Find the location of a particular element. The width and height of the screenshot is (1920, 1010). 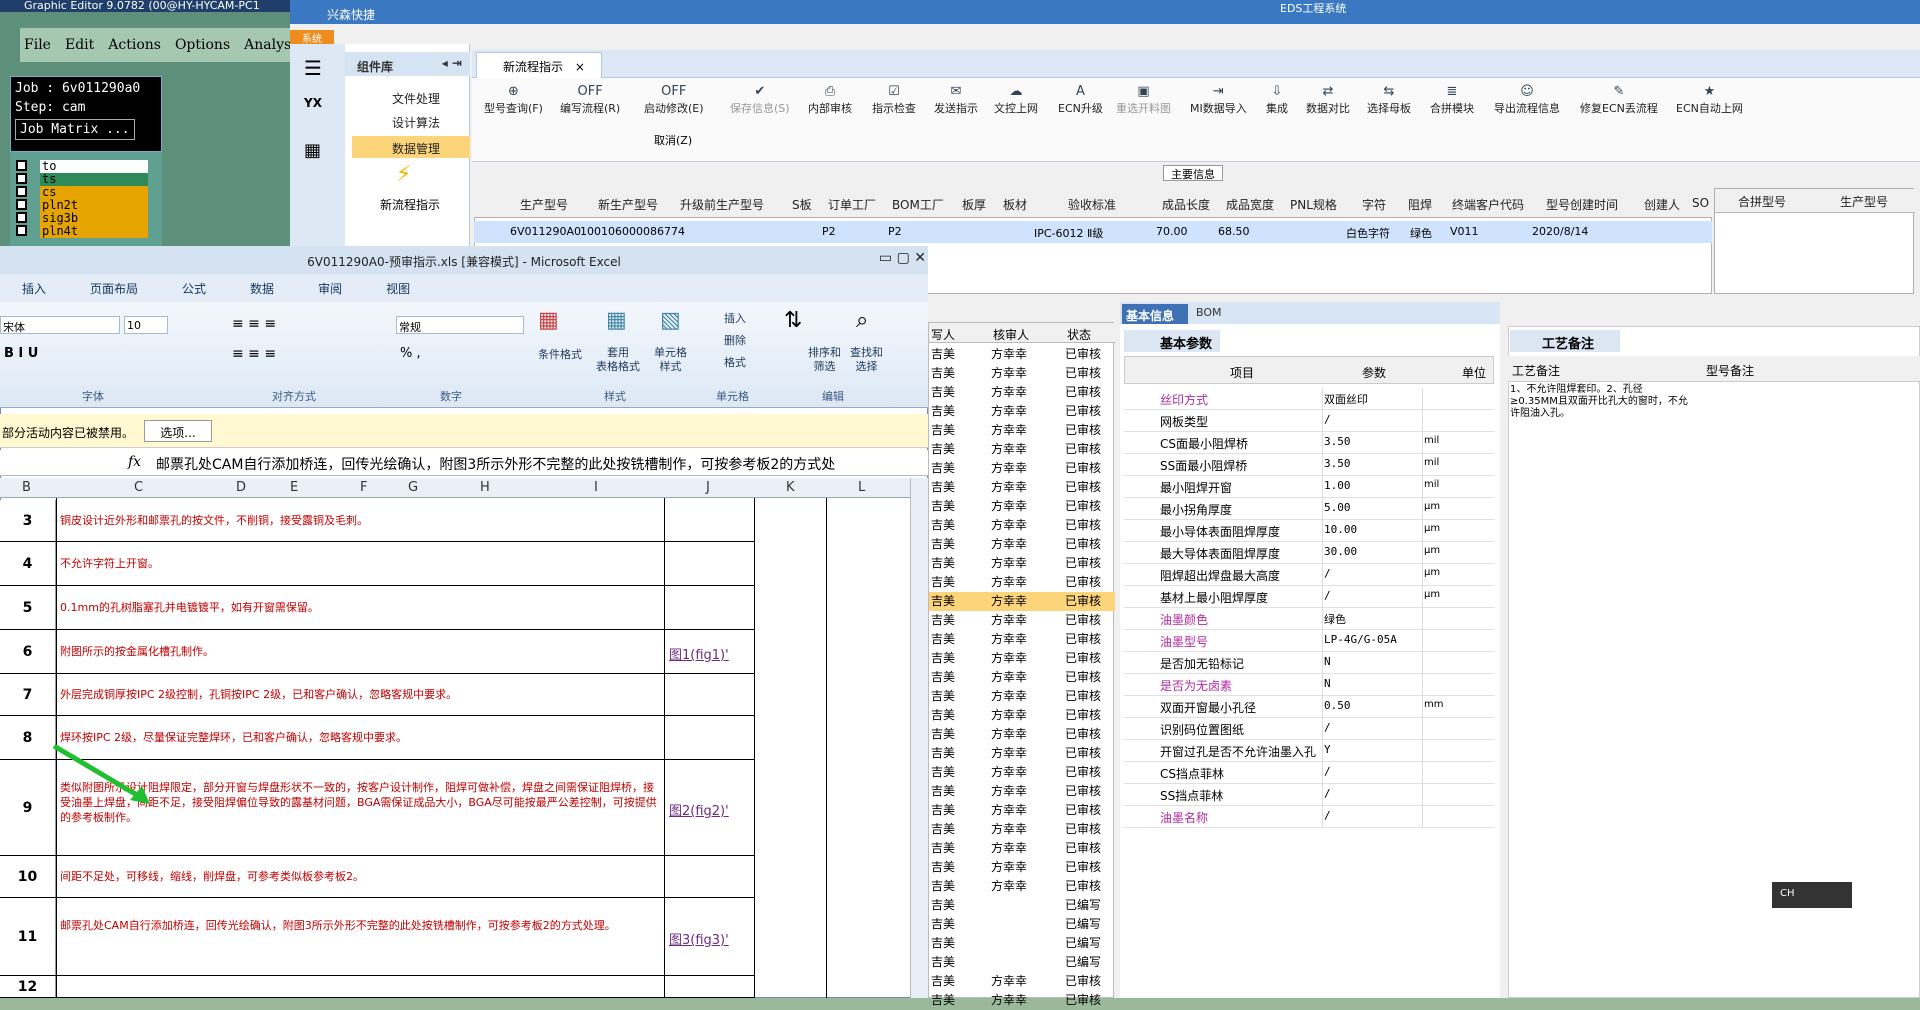

row-number: 5 is located at coordinates (28, 607).